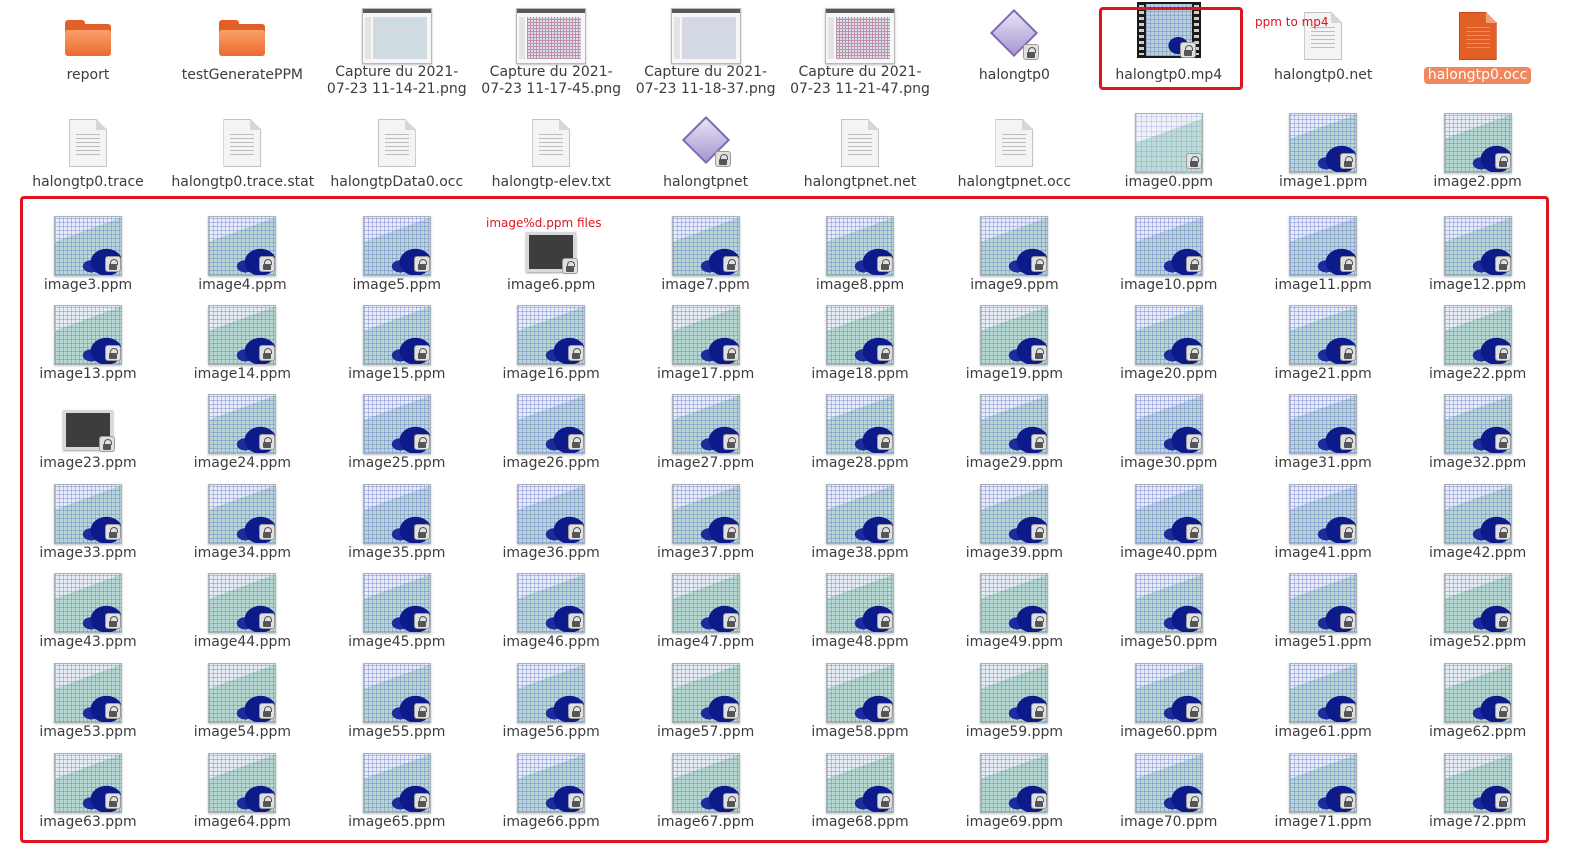 This screenshot has width=1574, height=853. I want to click on file-item: halongtp-elev.txt, so click(551, 149).